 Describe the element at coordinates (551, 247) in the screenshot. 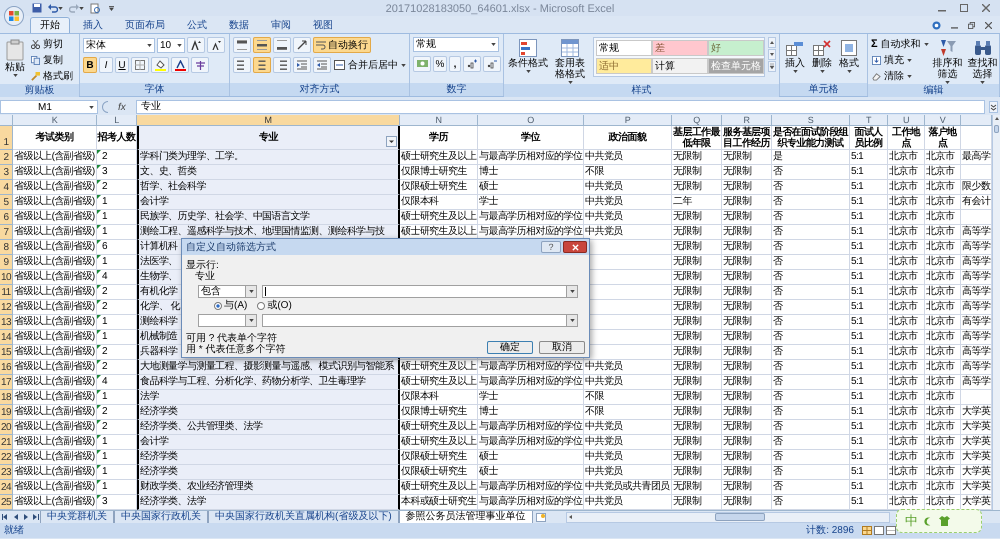

I see `help-button: ?` at that location.